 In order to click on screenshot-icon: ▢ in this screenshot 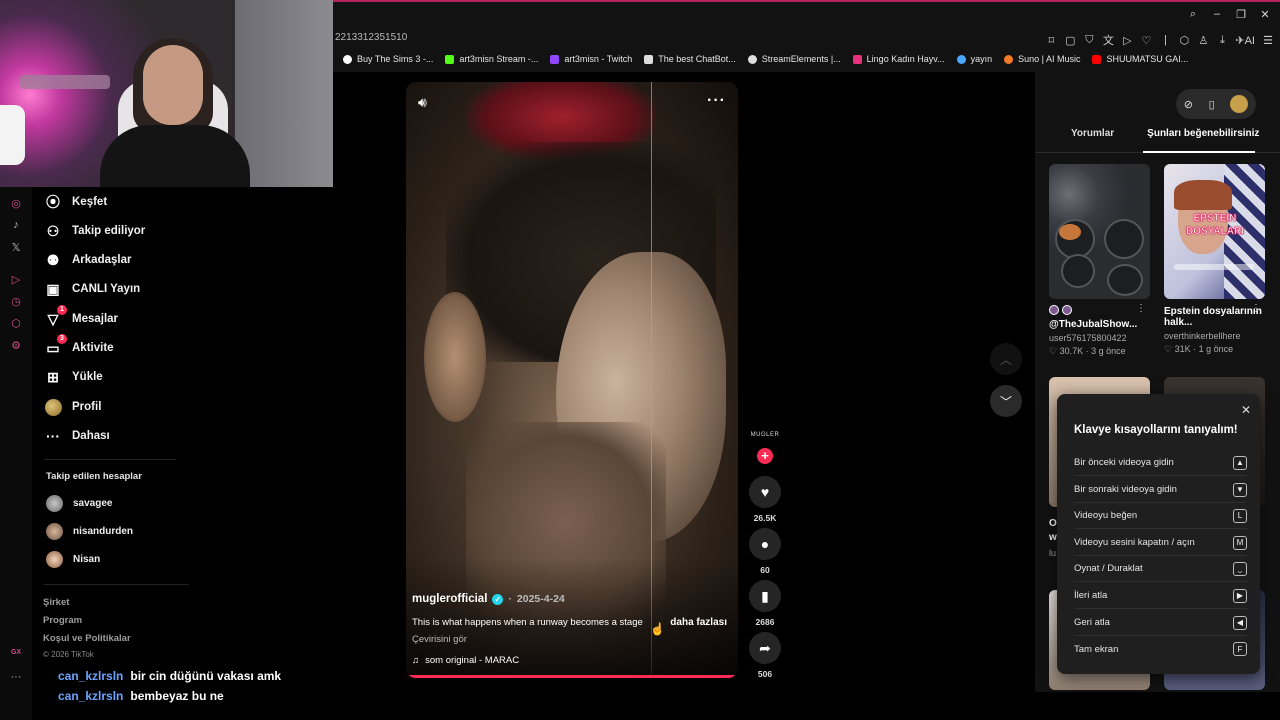, I will do `click(1070, 40)`.